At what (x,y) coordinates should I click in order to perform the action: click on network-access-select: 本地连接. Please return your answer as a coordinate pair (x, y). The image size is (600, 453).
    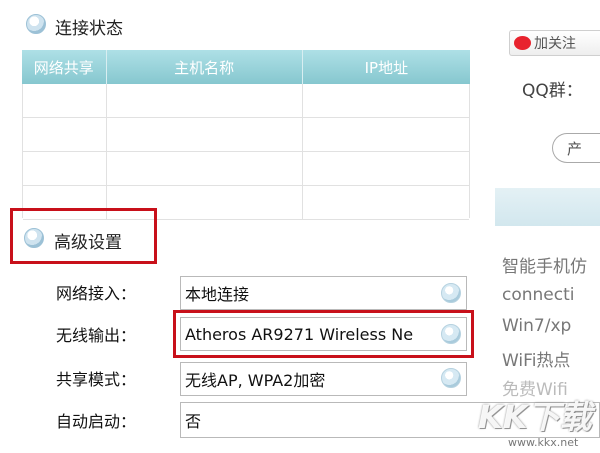
    Looking at the image, I should click on (323, 293).